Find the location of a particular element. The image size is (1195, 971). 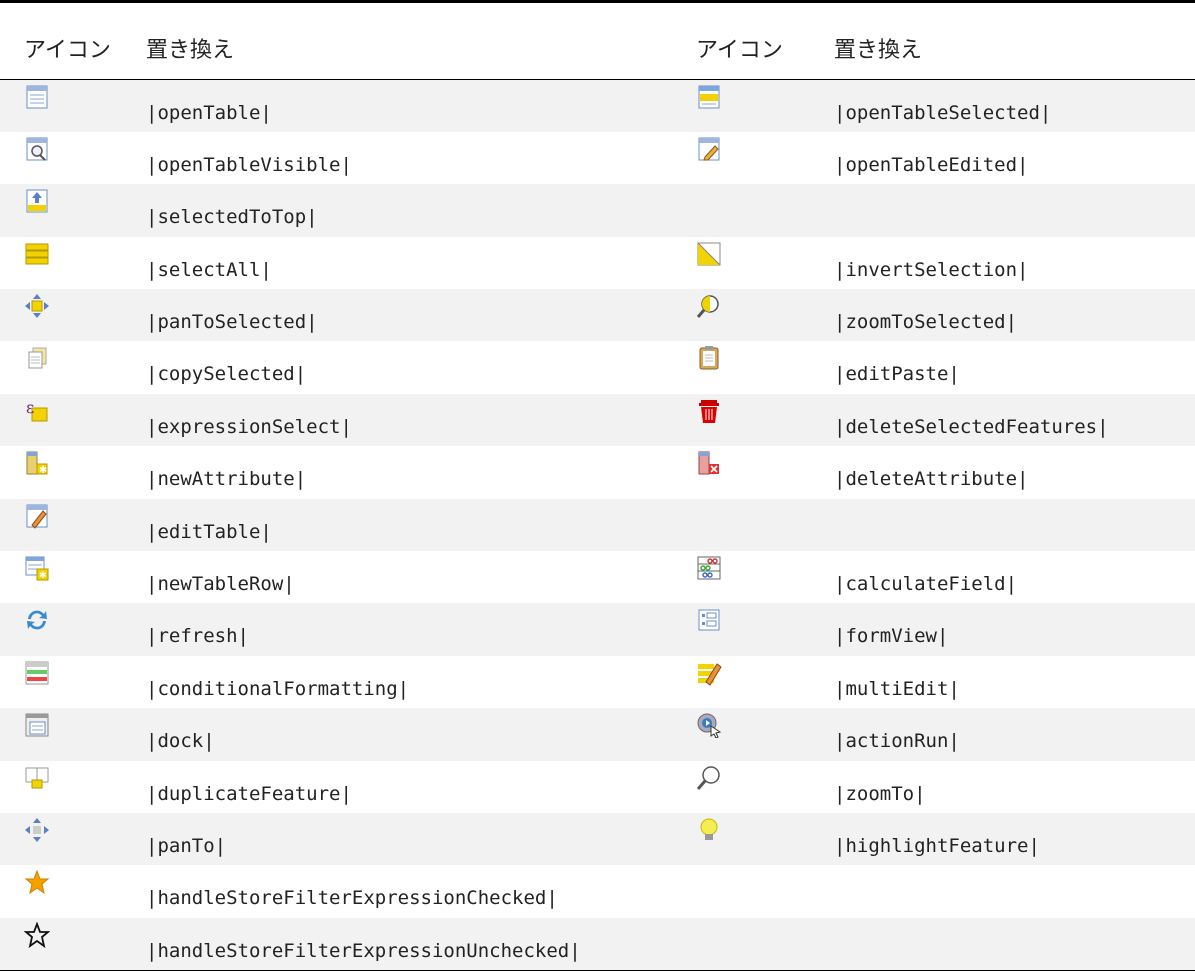

selected-to-top-icon is located at coordinates (37, 201).